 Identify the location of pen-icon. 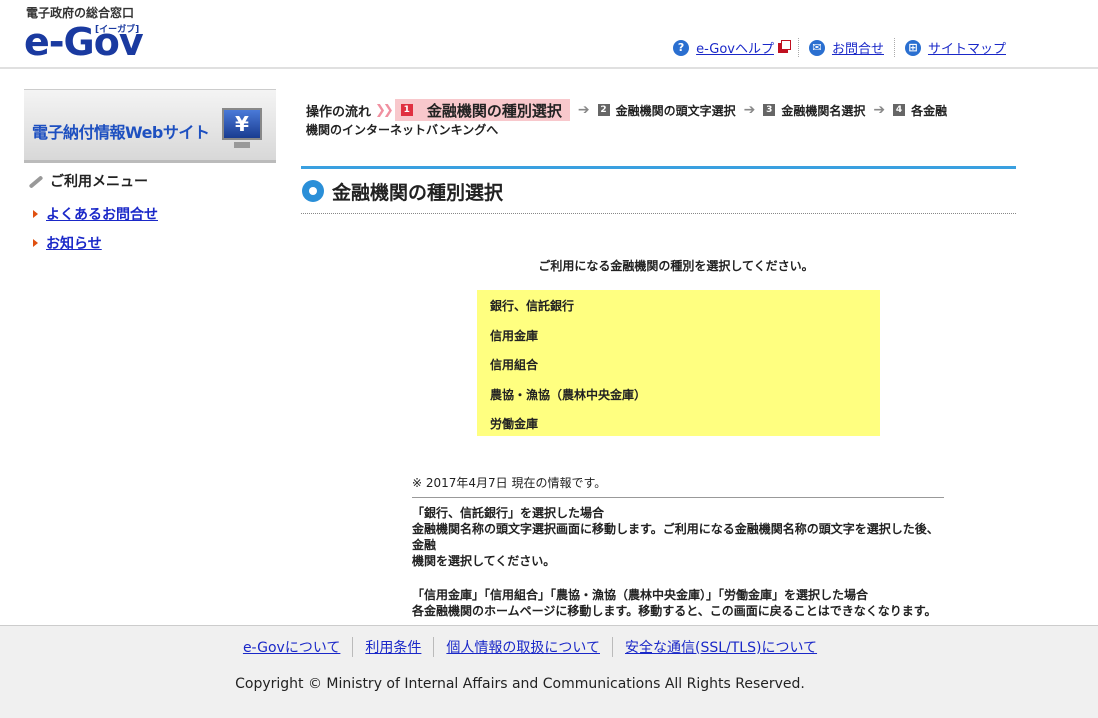
(35, 181).